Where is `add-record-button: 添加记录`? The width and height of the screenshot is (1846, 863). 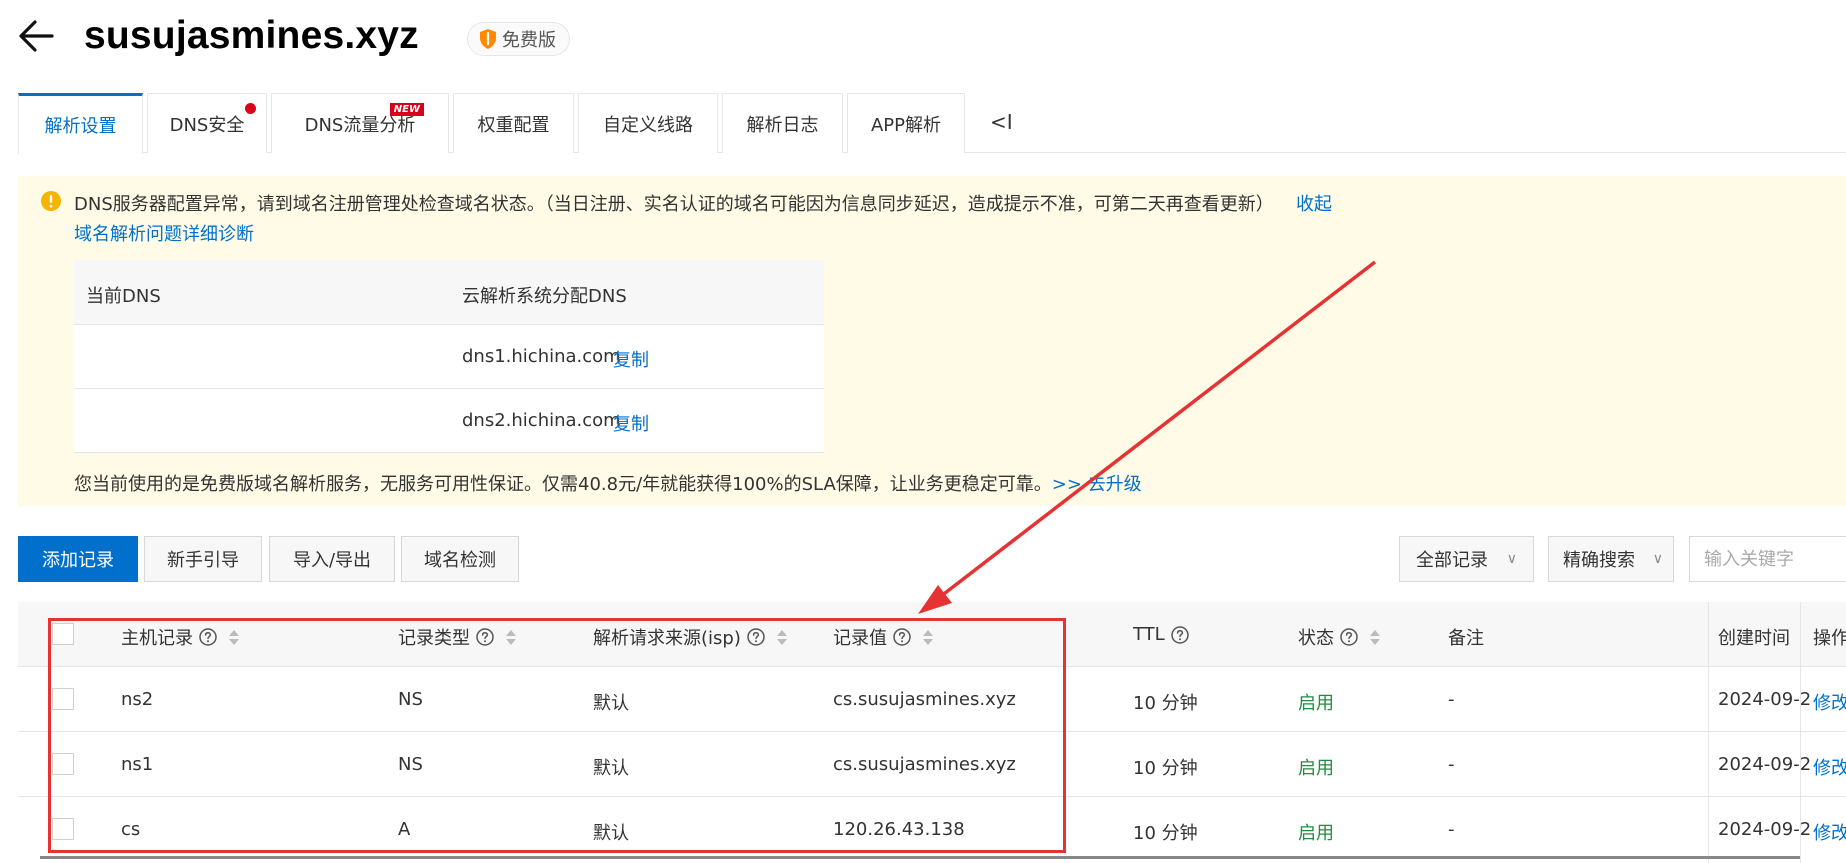
add-record-button: 添加记录 is located at coordinates (78, 559).